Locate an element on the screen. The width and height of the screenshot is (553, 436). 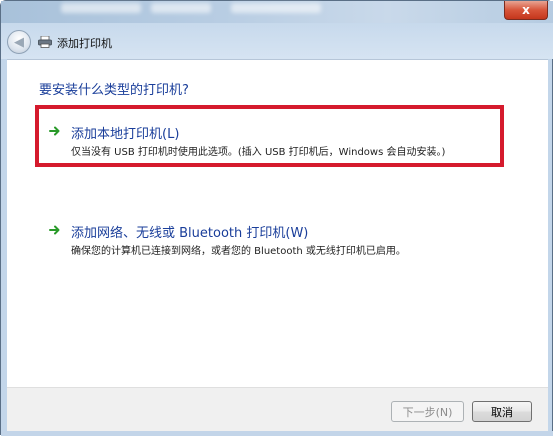
wizard-footer: 下一步(N) 取消 is located at coordinates (277, 409).